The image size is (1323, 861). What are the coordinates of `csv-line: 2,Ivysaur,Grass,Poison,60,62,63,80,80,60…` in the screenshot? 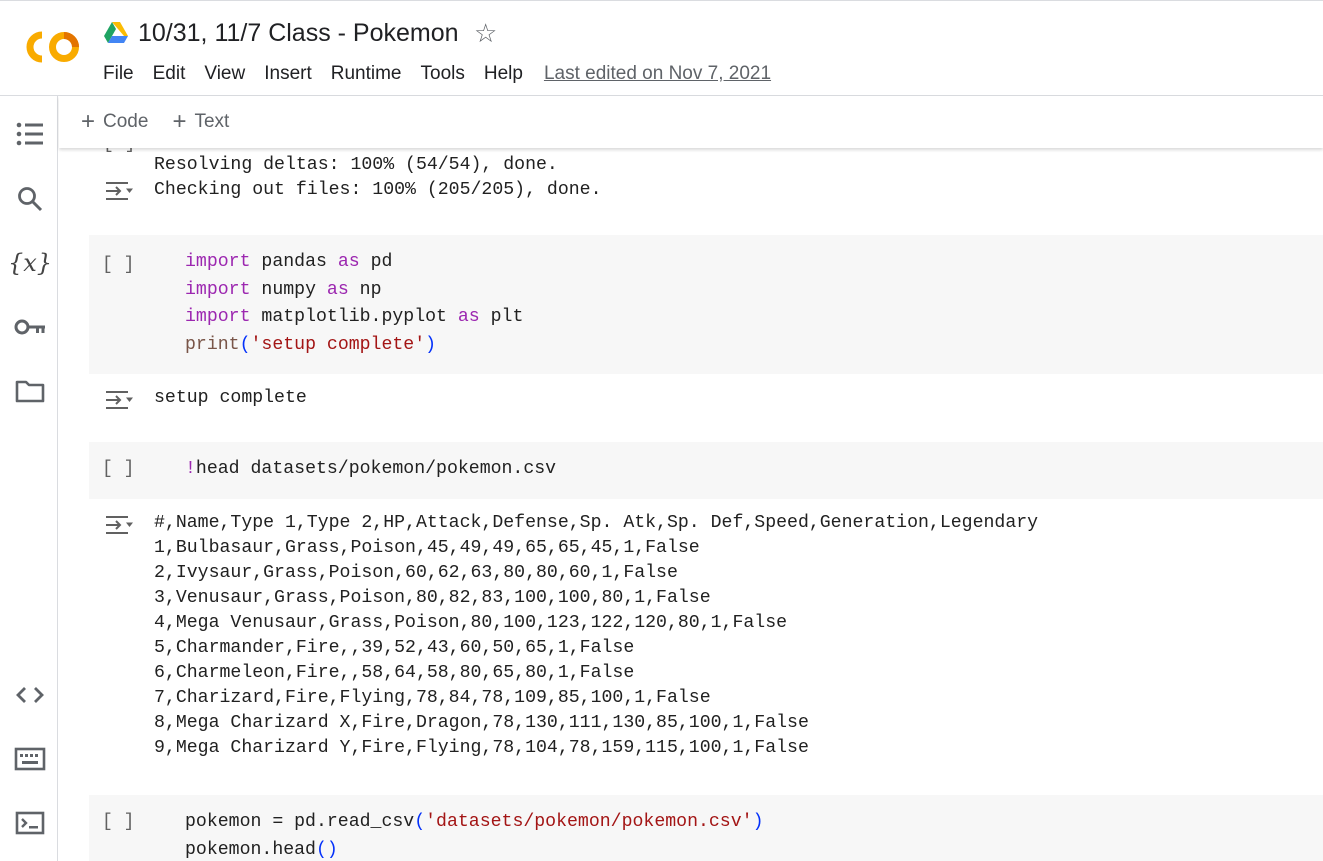 It's located at (416, 573).